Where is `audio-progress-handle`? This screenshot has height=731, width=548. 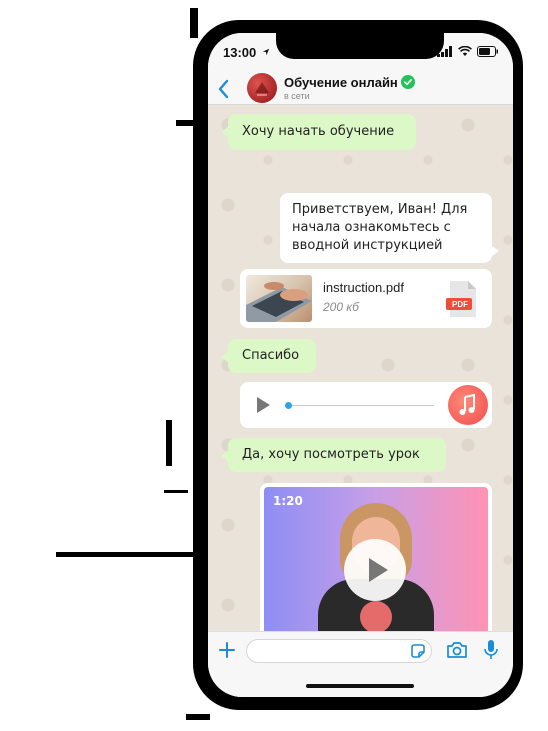 audio-progress-handle is located at coordinates (288, 405).